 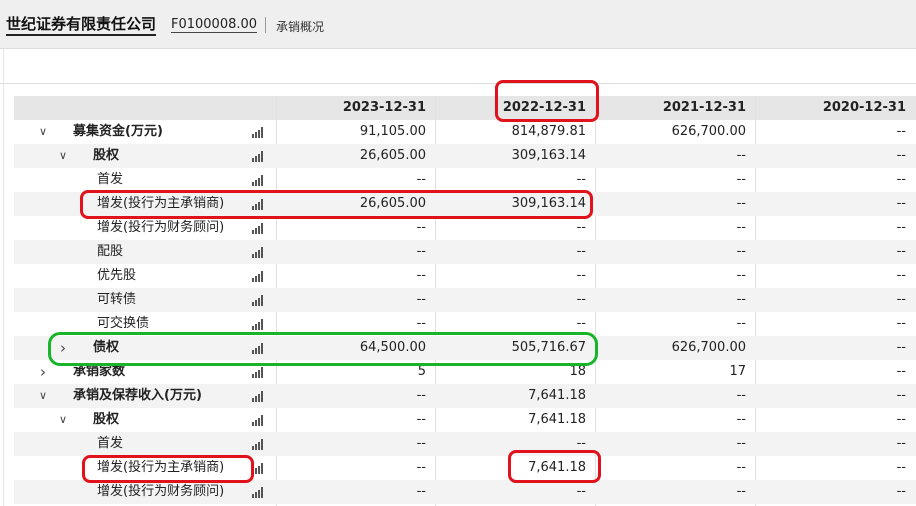 I want to click on highlight-additional-issue-lead-row, so click(x=336, y=204).